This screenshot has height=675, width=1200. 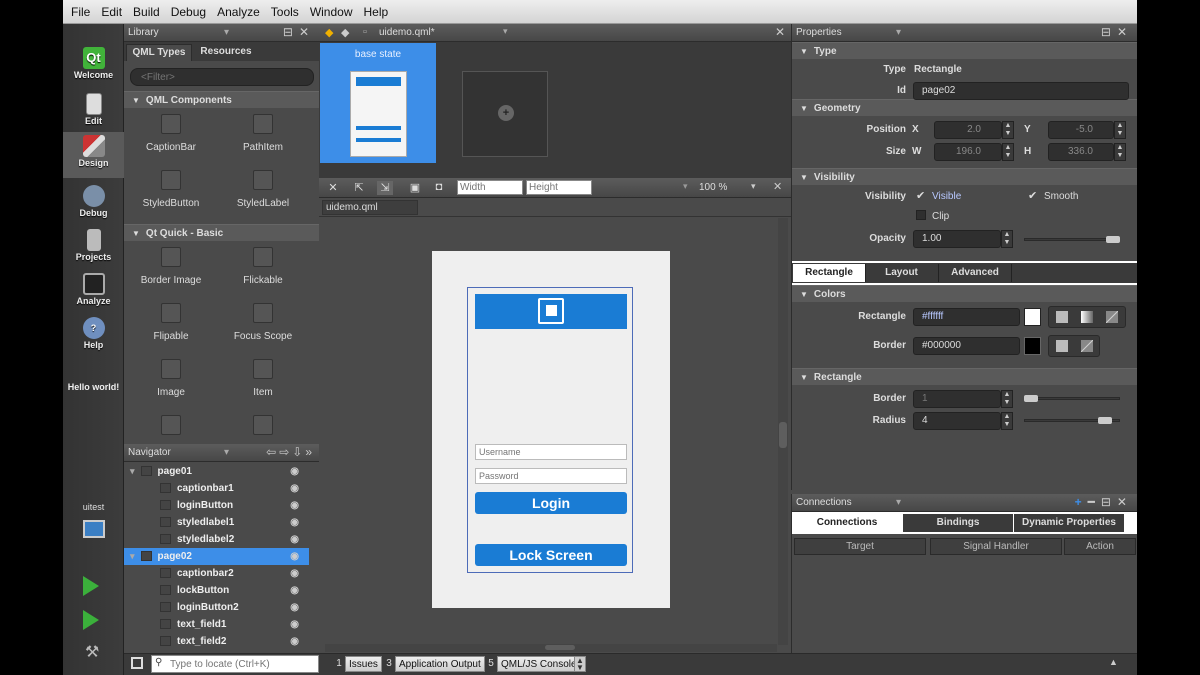 What do you see at coordinates (93, 66) in the screenshot?
I see `mode-welcome: Qt Welcome` at bounding box center [93, 66].